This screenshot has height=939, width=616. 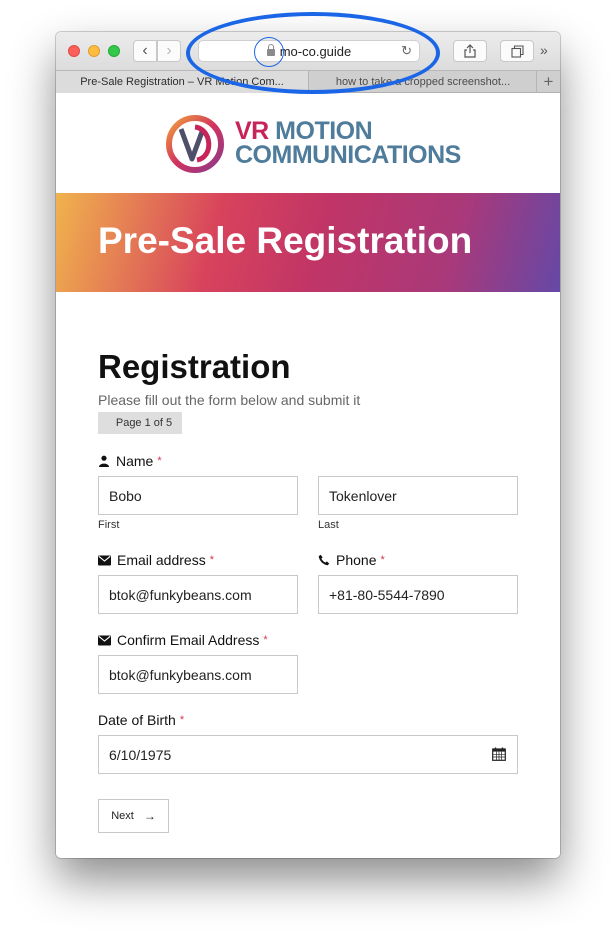 What do you see at coordinates (313, 53) in the screenshot?
I see `annotation-ellipse` at bounding box center [313, 53].